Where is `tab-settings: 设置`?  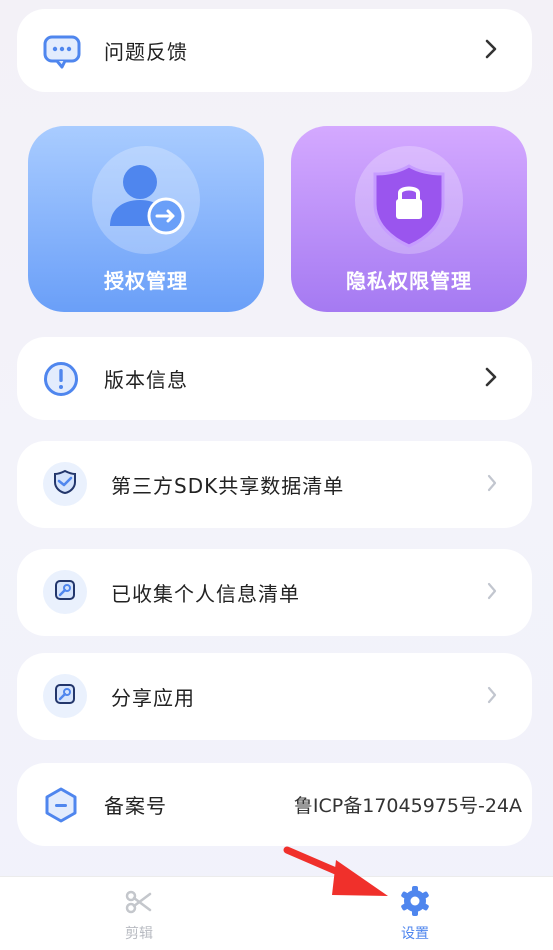
tab-settings: 设置 is located at coordinates (415, 913).